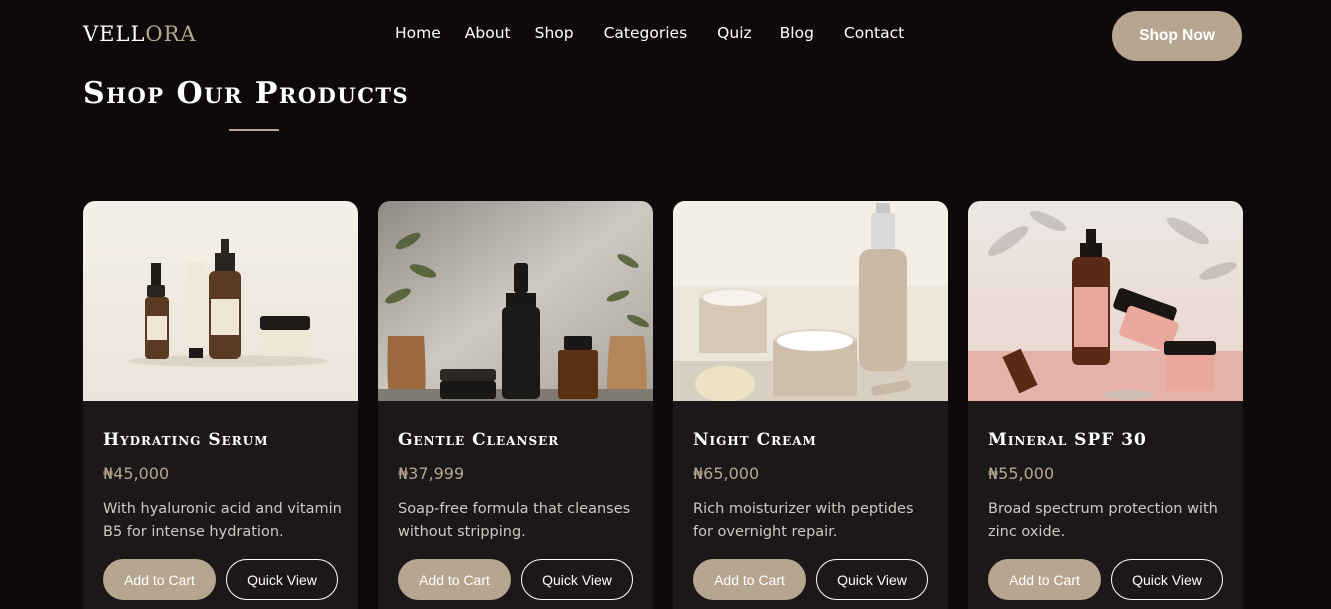 Image resolution: width=1331 pixels, height=609 pixels. I want to click on product-price: ₦37,999, so click(431, 473).